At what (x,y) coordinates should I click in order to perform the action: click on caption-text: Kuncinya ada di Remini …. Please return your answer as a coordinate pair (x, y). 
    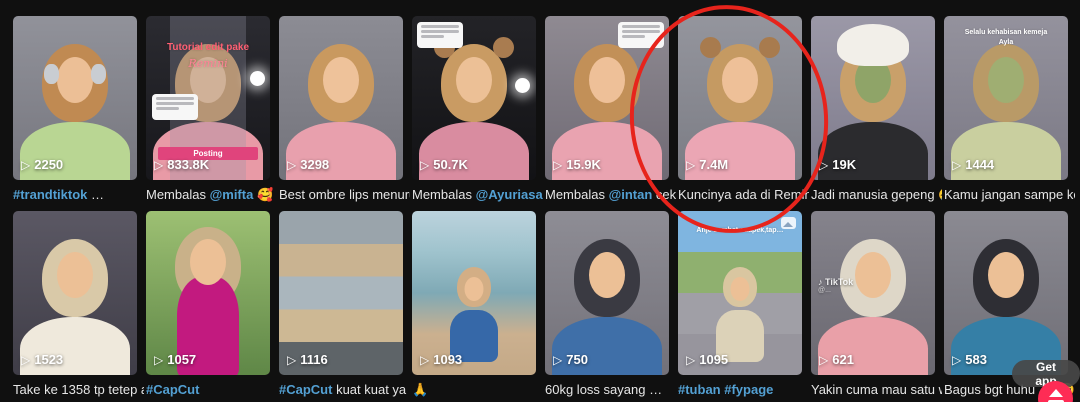
    Looking at the image, I should click on (743, 194).